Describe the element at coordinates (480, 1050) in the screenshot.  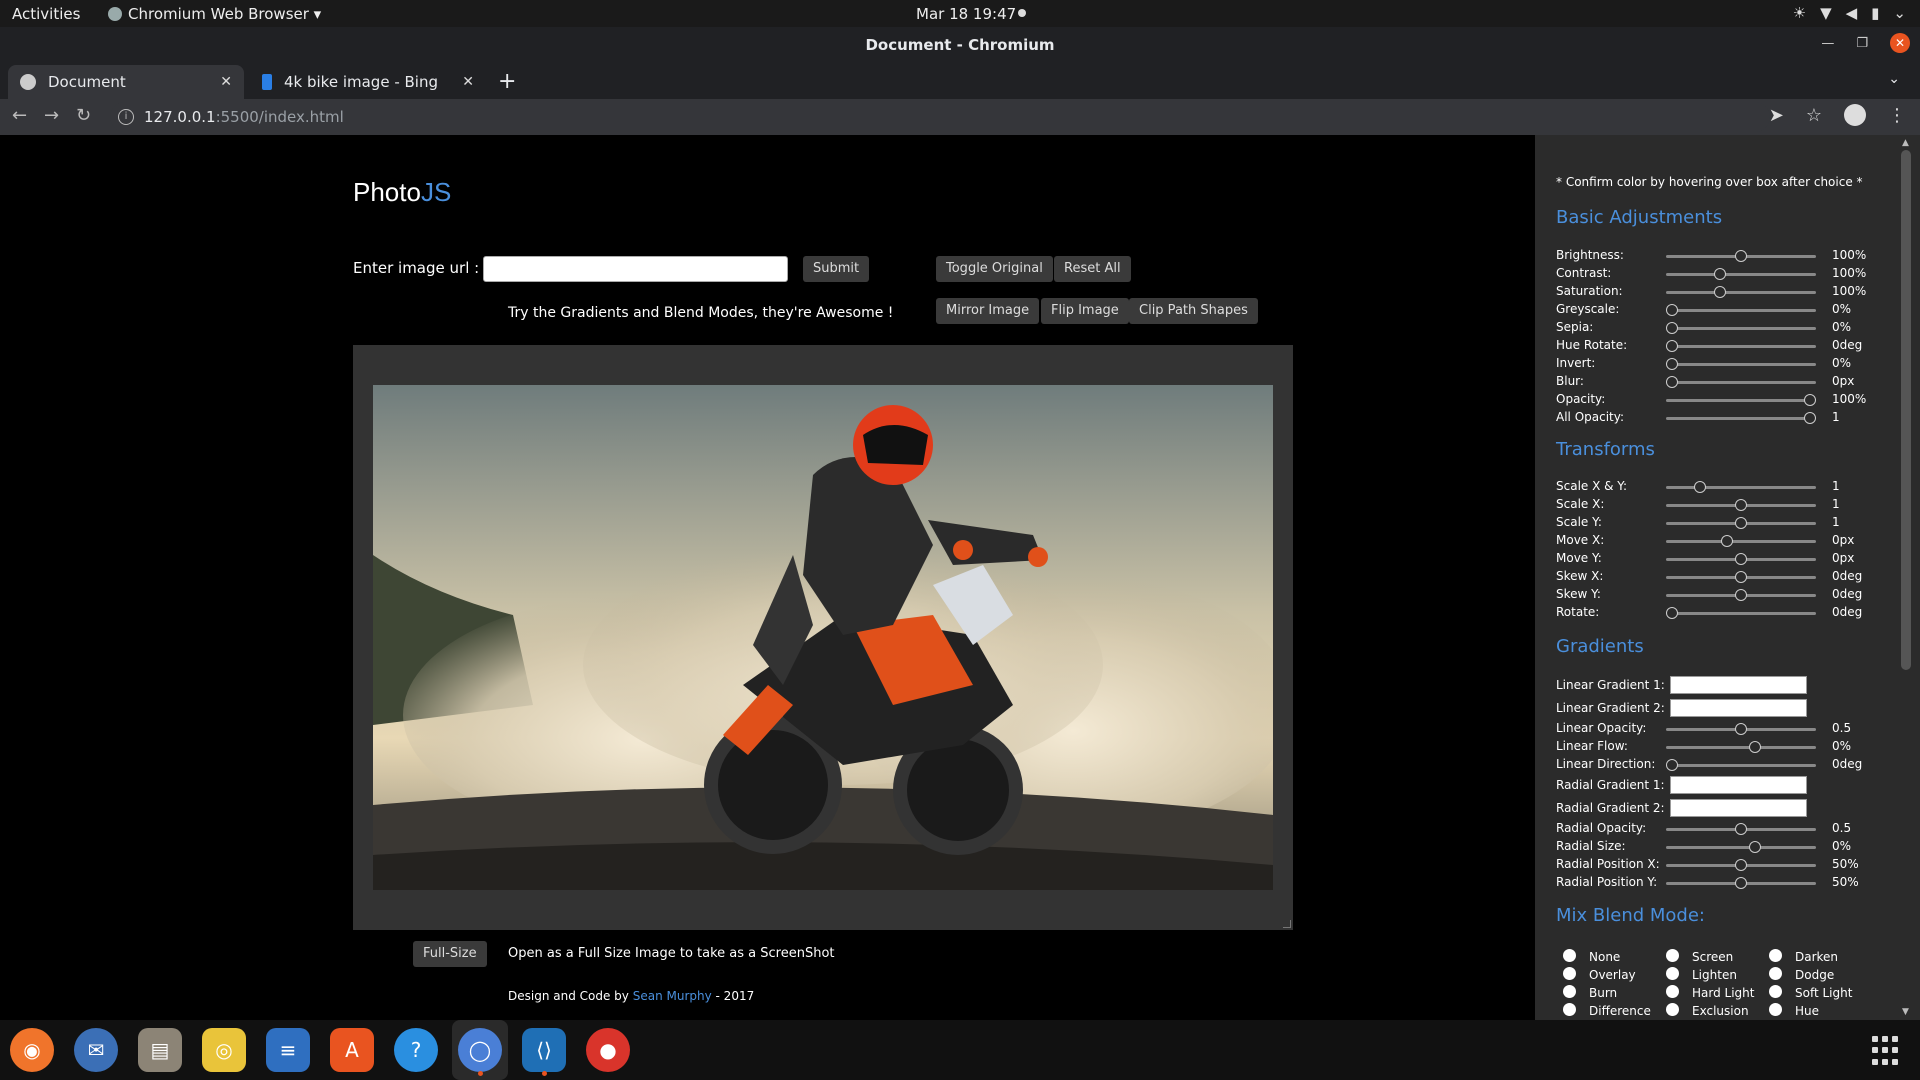
I see `chromium-icon: ◯` at that location.